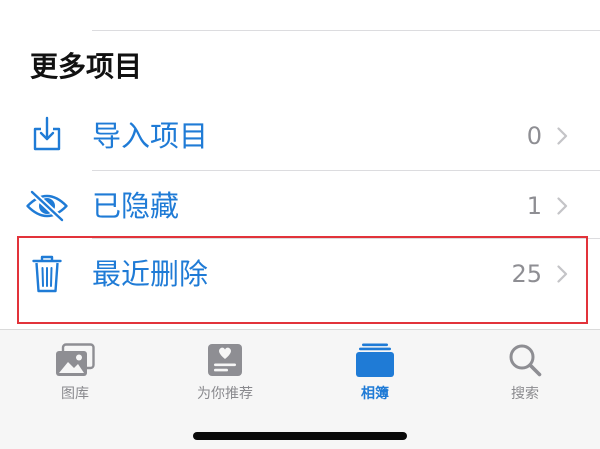 The image size is (600, 449). I want to click on list-item-count: 0, so click(534, 136).